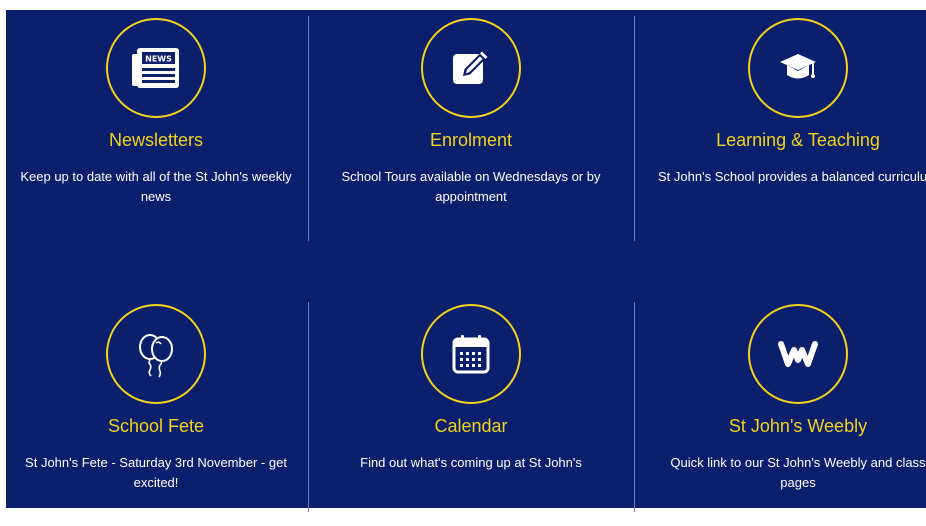 The image size is (926, 526). I want to click on weebly-icon-circle, so click(798, 354).